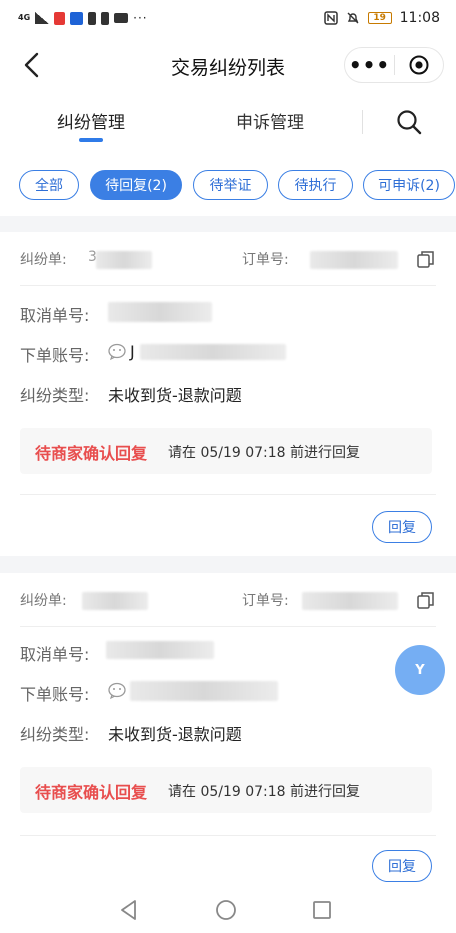 The height and width of the screenshot is (933, 456). Describe the element at coordinates (420, 670) in the screenshot. I see `floating-assistant-avatar: Y` at that location.